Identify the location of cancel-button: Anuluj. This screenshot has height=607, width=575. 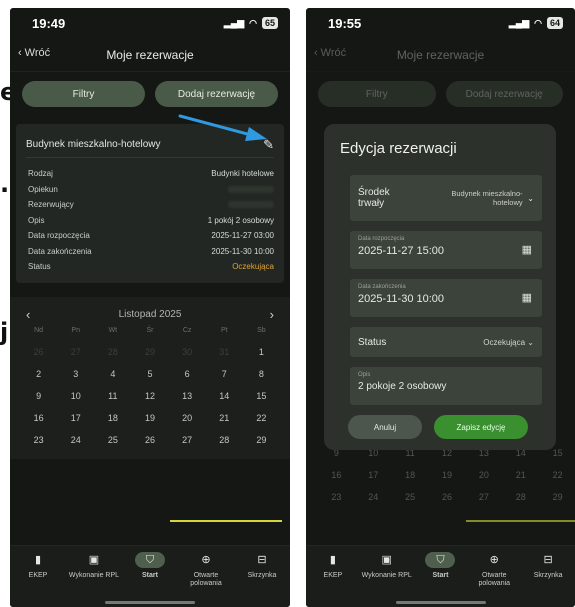
(385, 427).